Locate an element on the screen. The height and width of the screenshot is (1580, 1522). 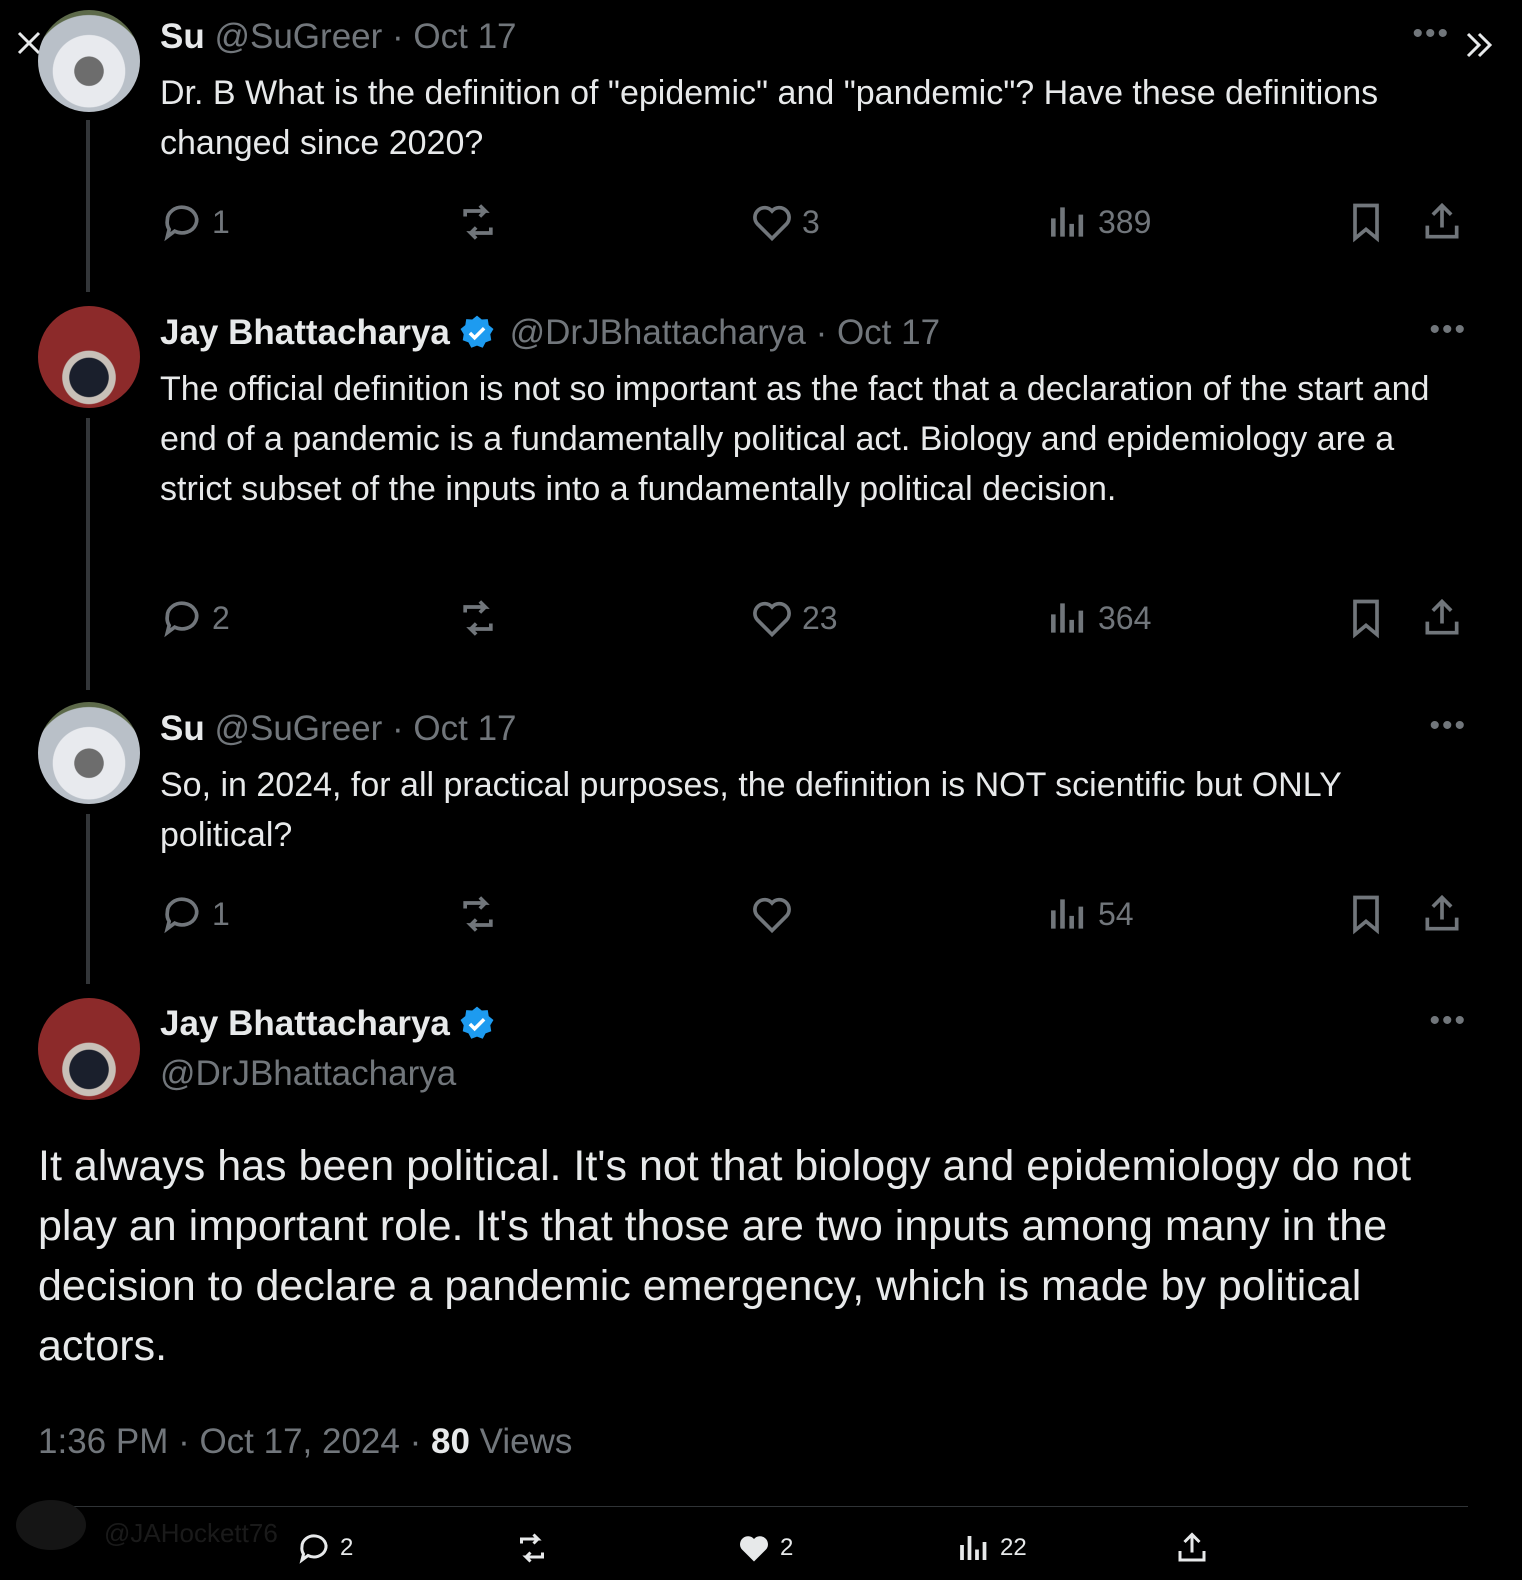
tweet-header: Jay Bhattacharya is located at coordinates (330, 1025).